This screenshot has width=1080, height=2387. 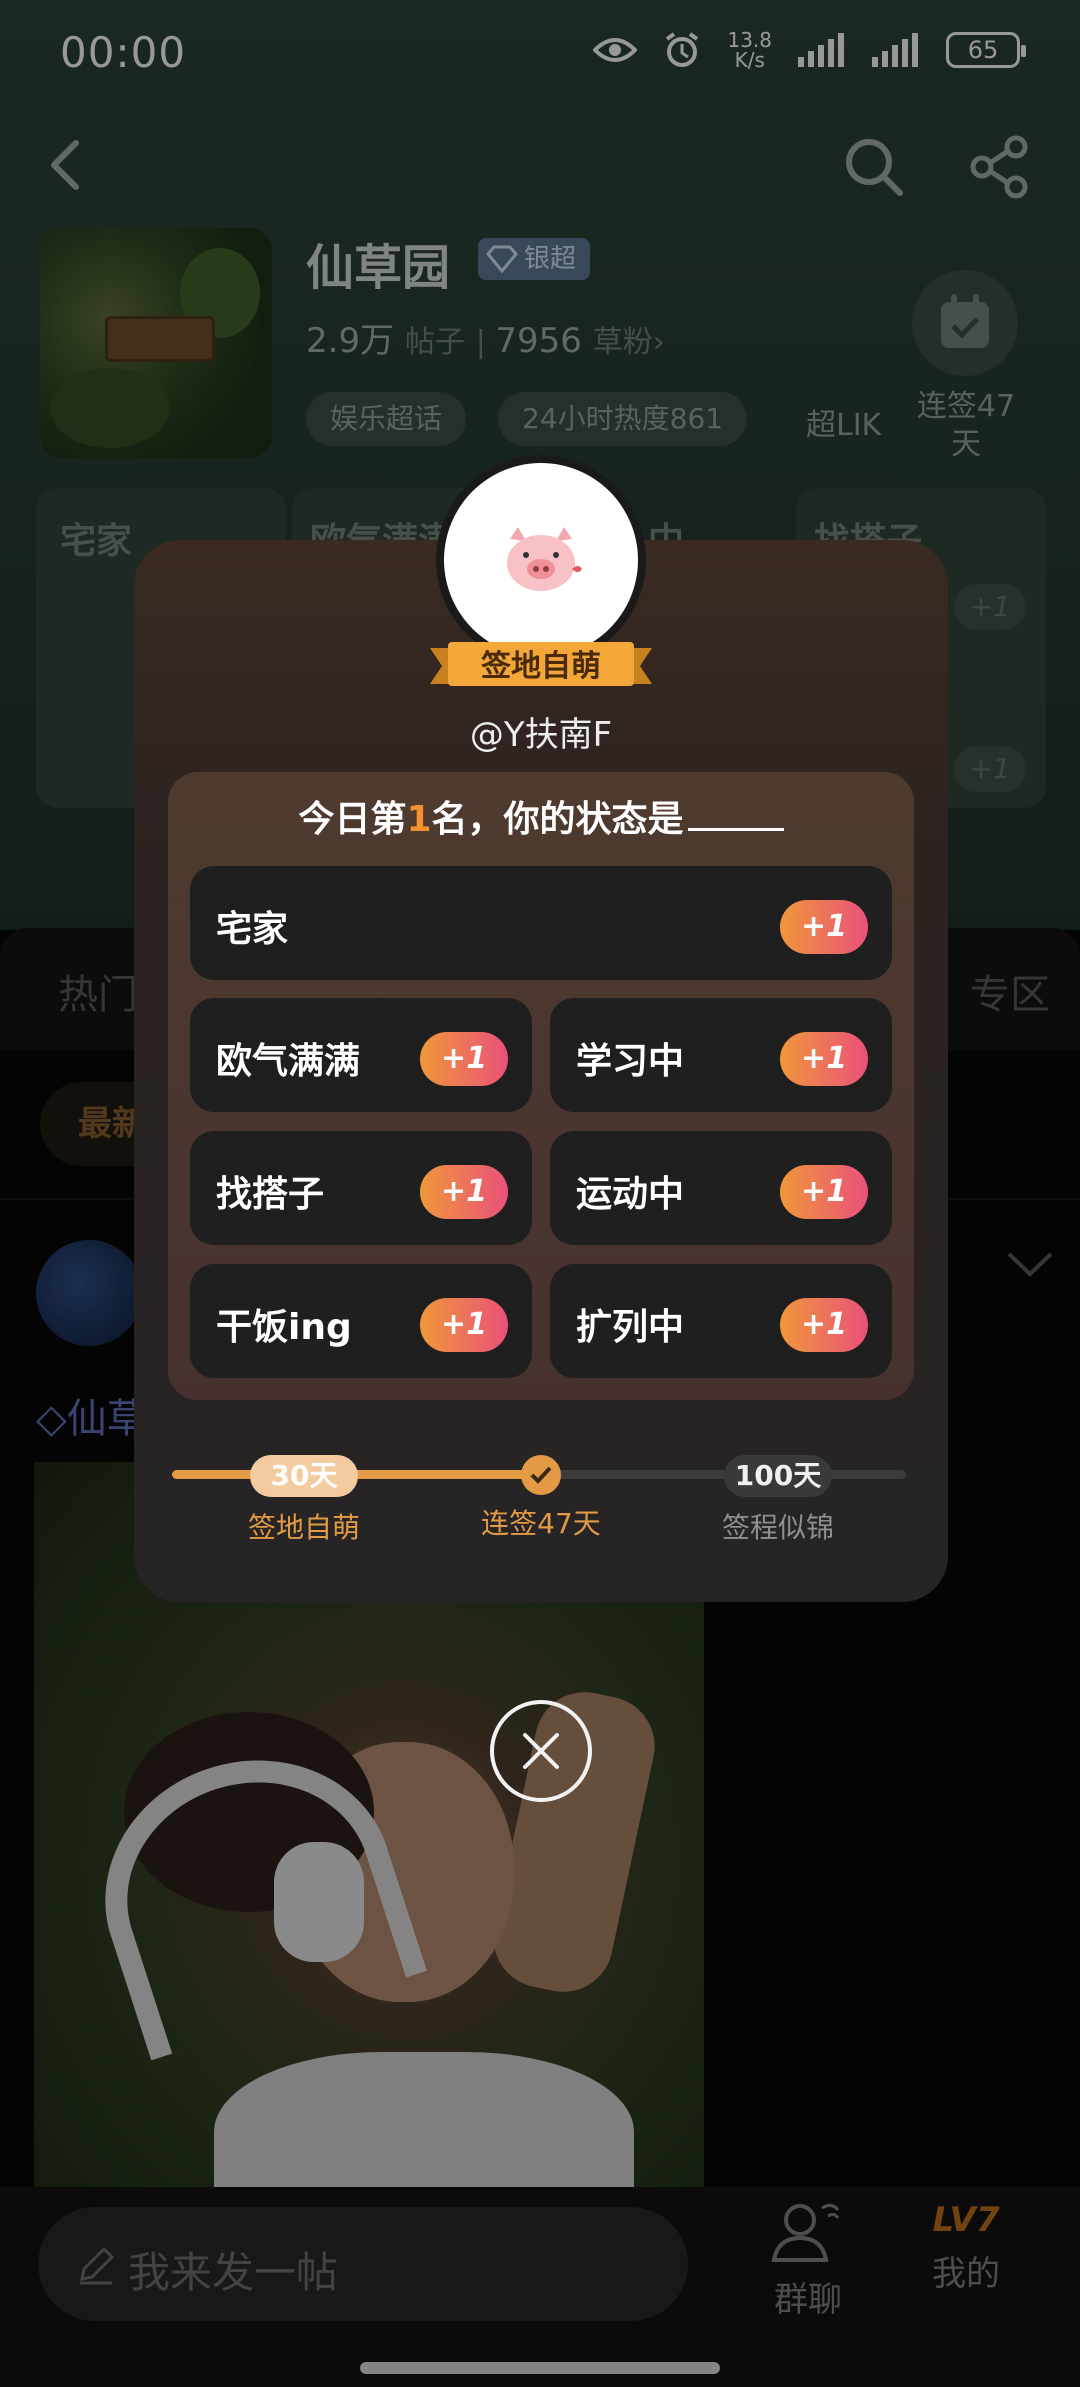 What do you see at coordinates (361, 1321) in the screenshot?
I see `status-option-eating: 干饭ing +1` at bounding box center [361, 1321].